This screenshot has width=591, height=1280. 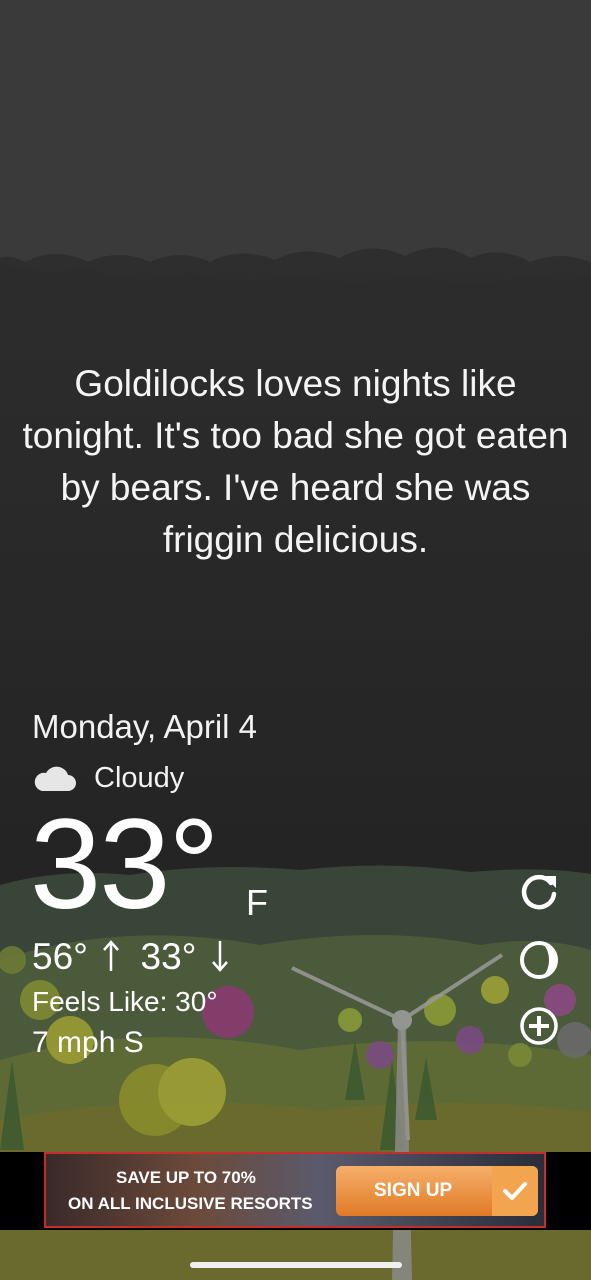 What do you see at coordinates (55, 778) in the screenshot?
I see `cloud-icon` at bounding box center [55, 778].